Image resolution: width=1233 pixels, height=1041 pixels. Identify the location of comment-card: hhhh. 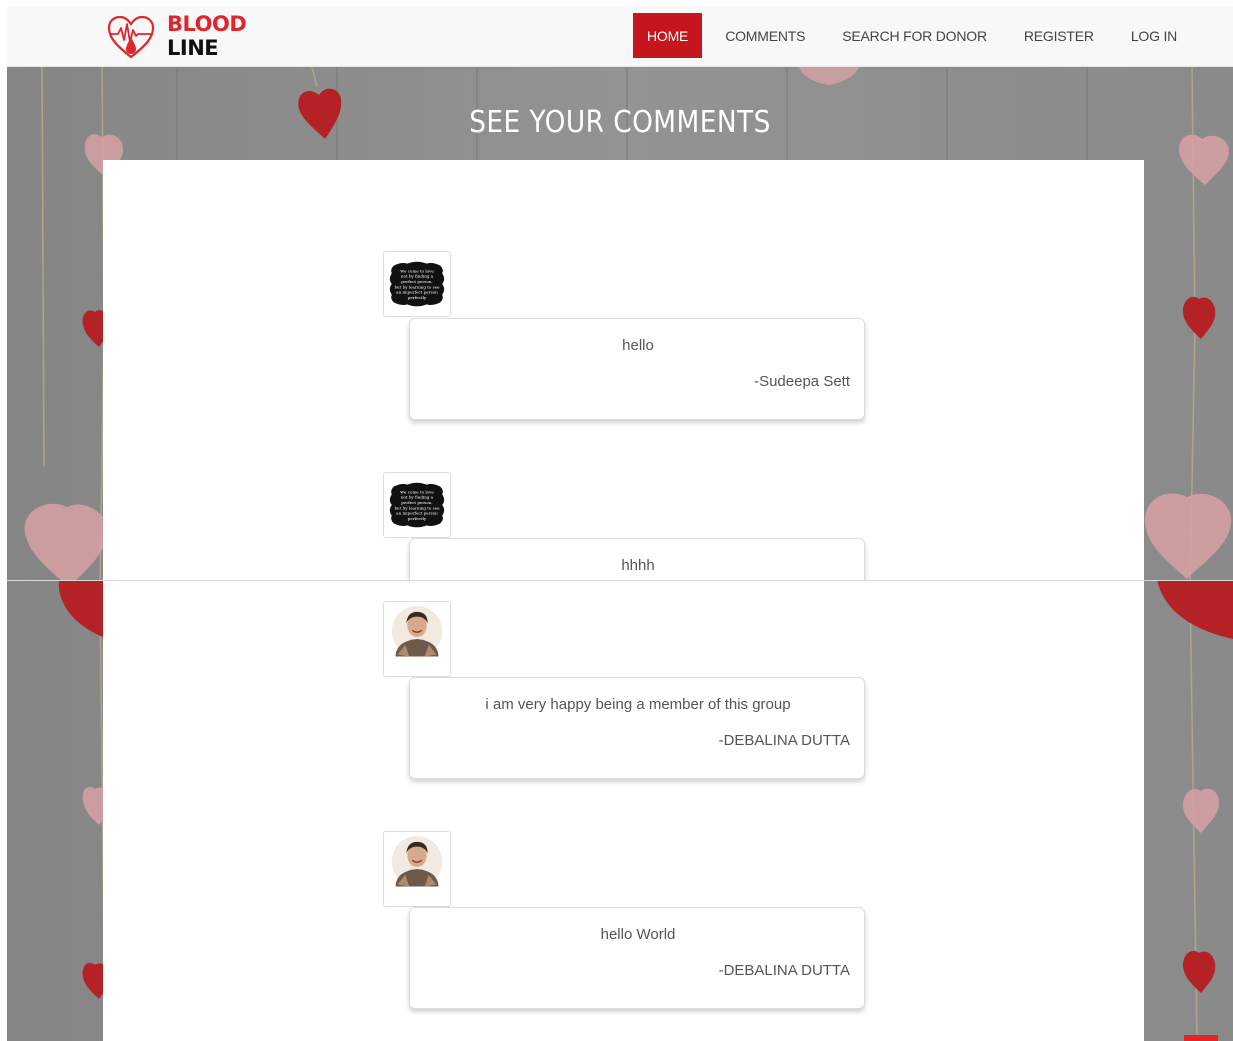
(637, 559).